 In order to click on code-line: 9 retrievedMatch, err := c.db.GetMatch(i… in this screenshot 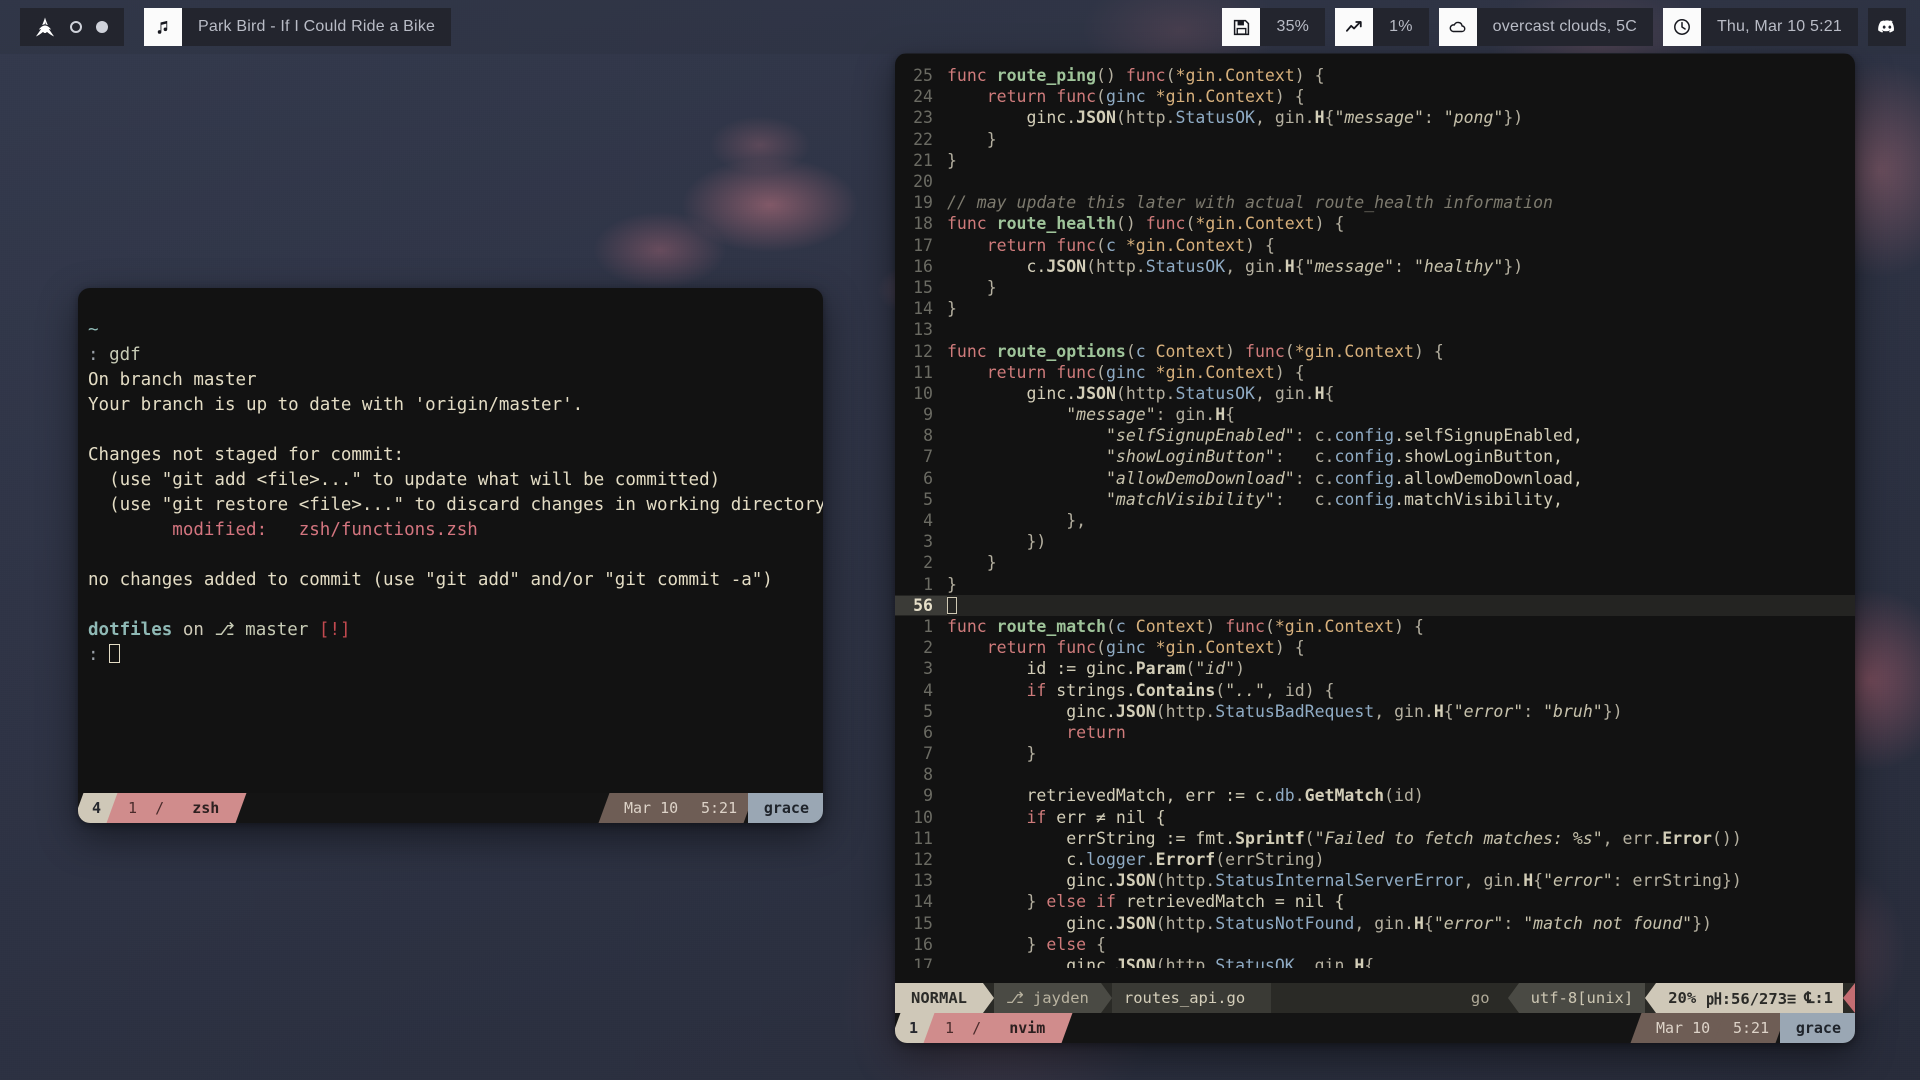, I will do `click(1375, 795)`.